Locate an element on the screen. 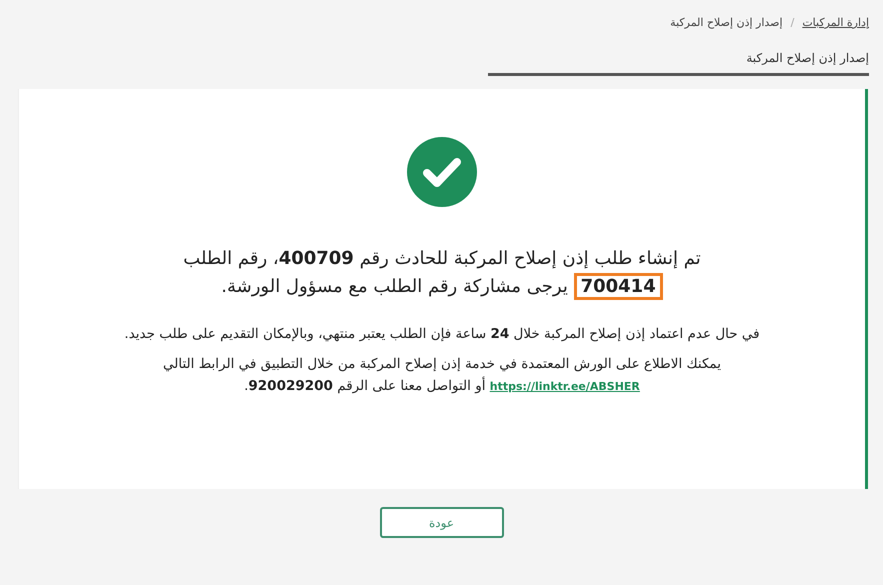 The width and height of the screenshot is (883, 585). breadcrumb-current: إصدار إذن إصلاح المركبة is located at coordinates (726, 22).